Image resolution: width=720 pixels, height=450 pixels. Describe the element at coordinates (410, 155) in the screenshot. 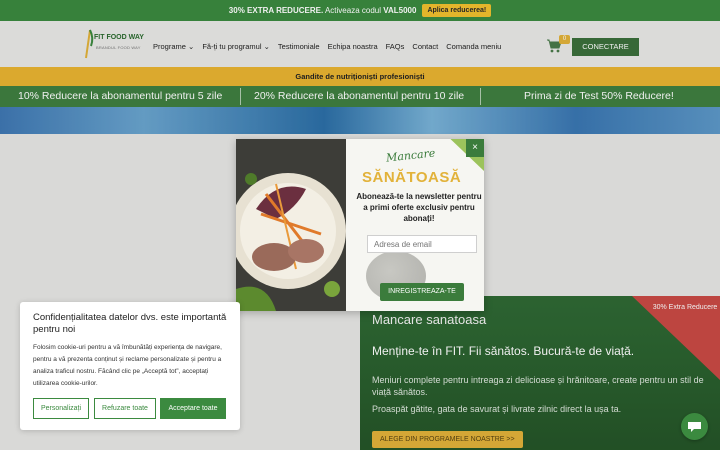

I see `popup-script-title: Mancare` at that location.